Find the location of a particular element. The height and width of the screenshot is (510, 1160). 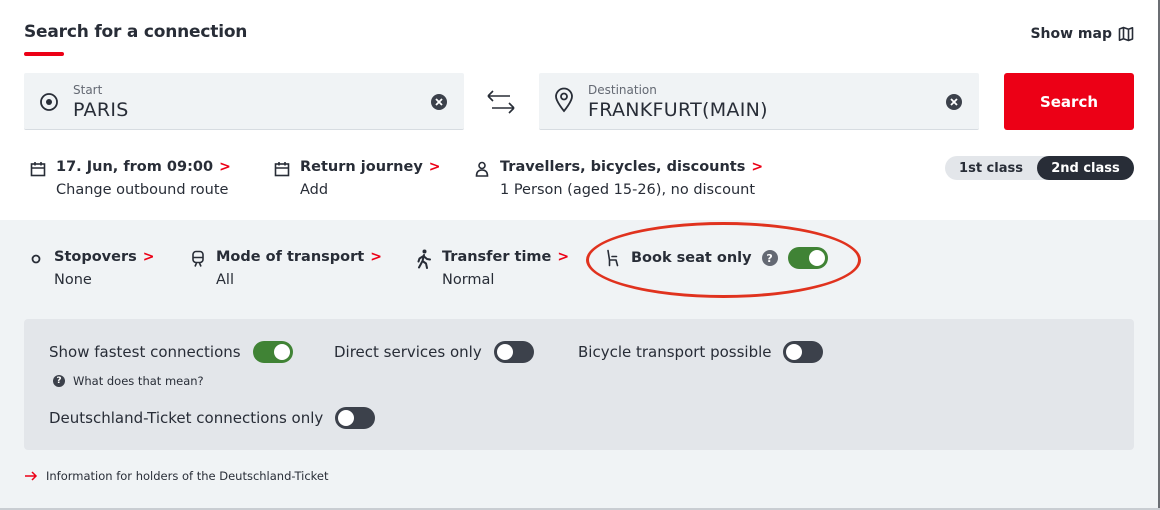

destination-field: Destination FRANKFURT(MAIN) is located at coordinates (759, 101).